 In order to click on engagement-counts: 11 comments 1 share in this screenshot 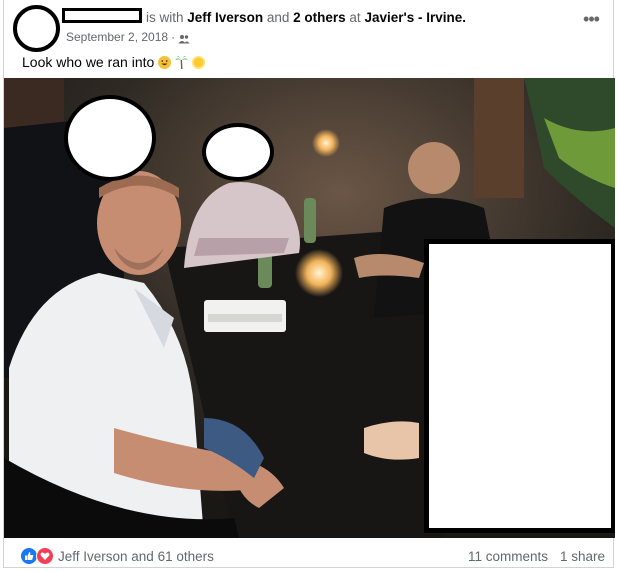, I will do `click(536, 556)`.